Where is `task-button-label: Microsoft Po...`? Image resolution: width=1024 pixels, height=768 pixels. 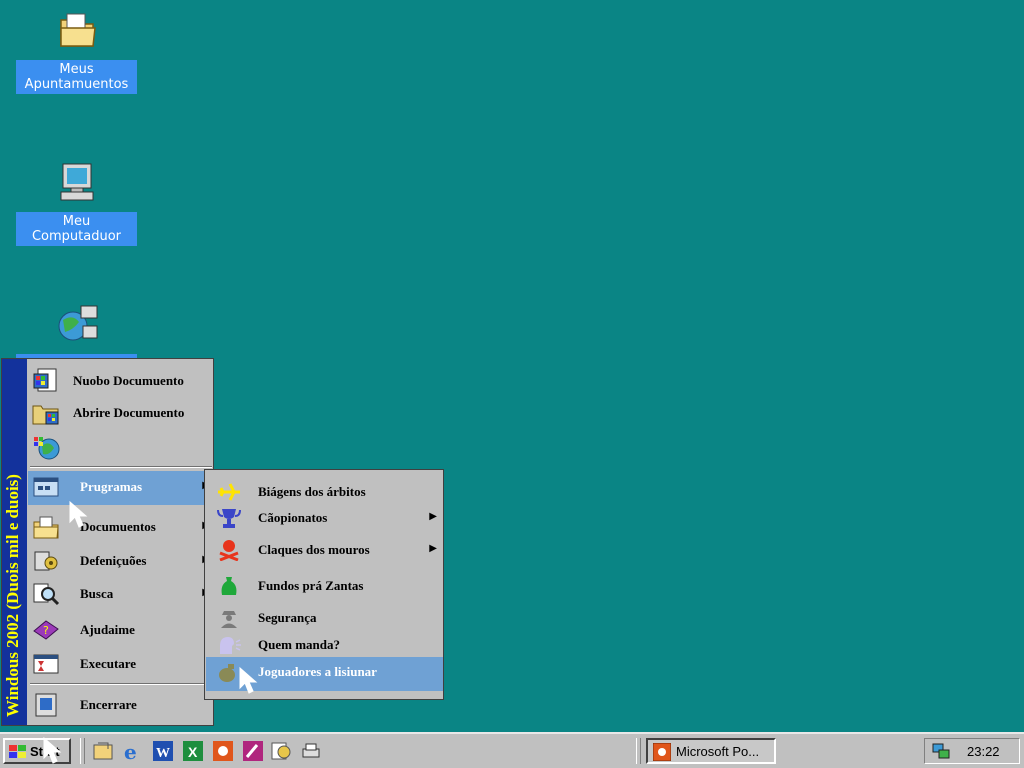
task-button-label: Microsoft Po... is located at coordinates (718, 751).